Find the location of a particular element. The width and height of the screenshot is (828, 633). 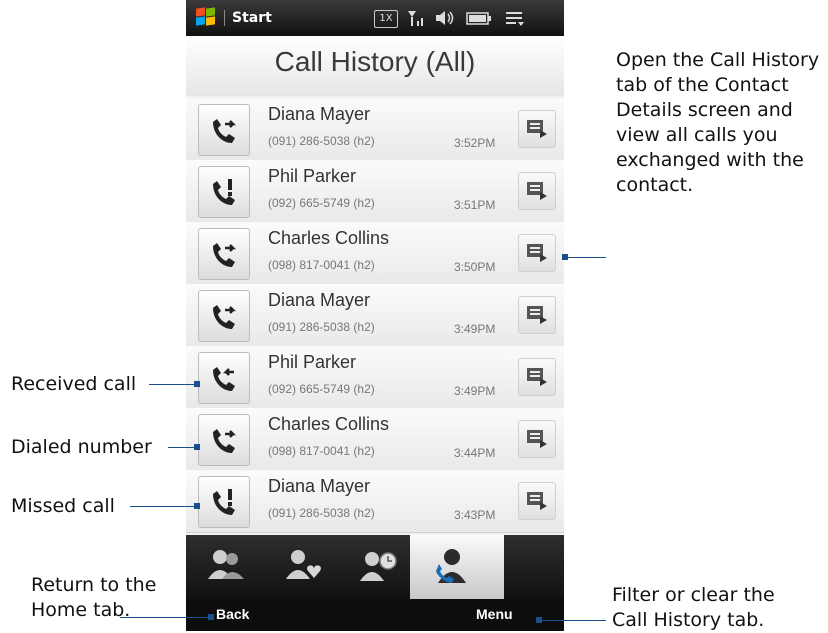

callout-dot-missed is located at coordinates (197, 506).